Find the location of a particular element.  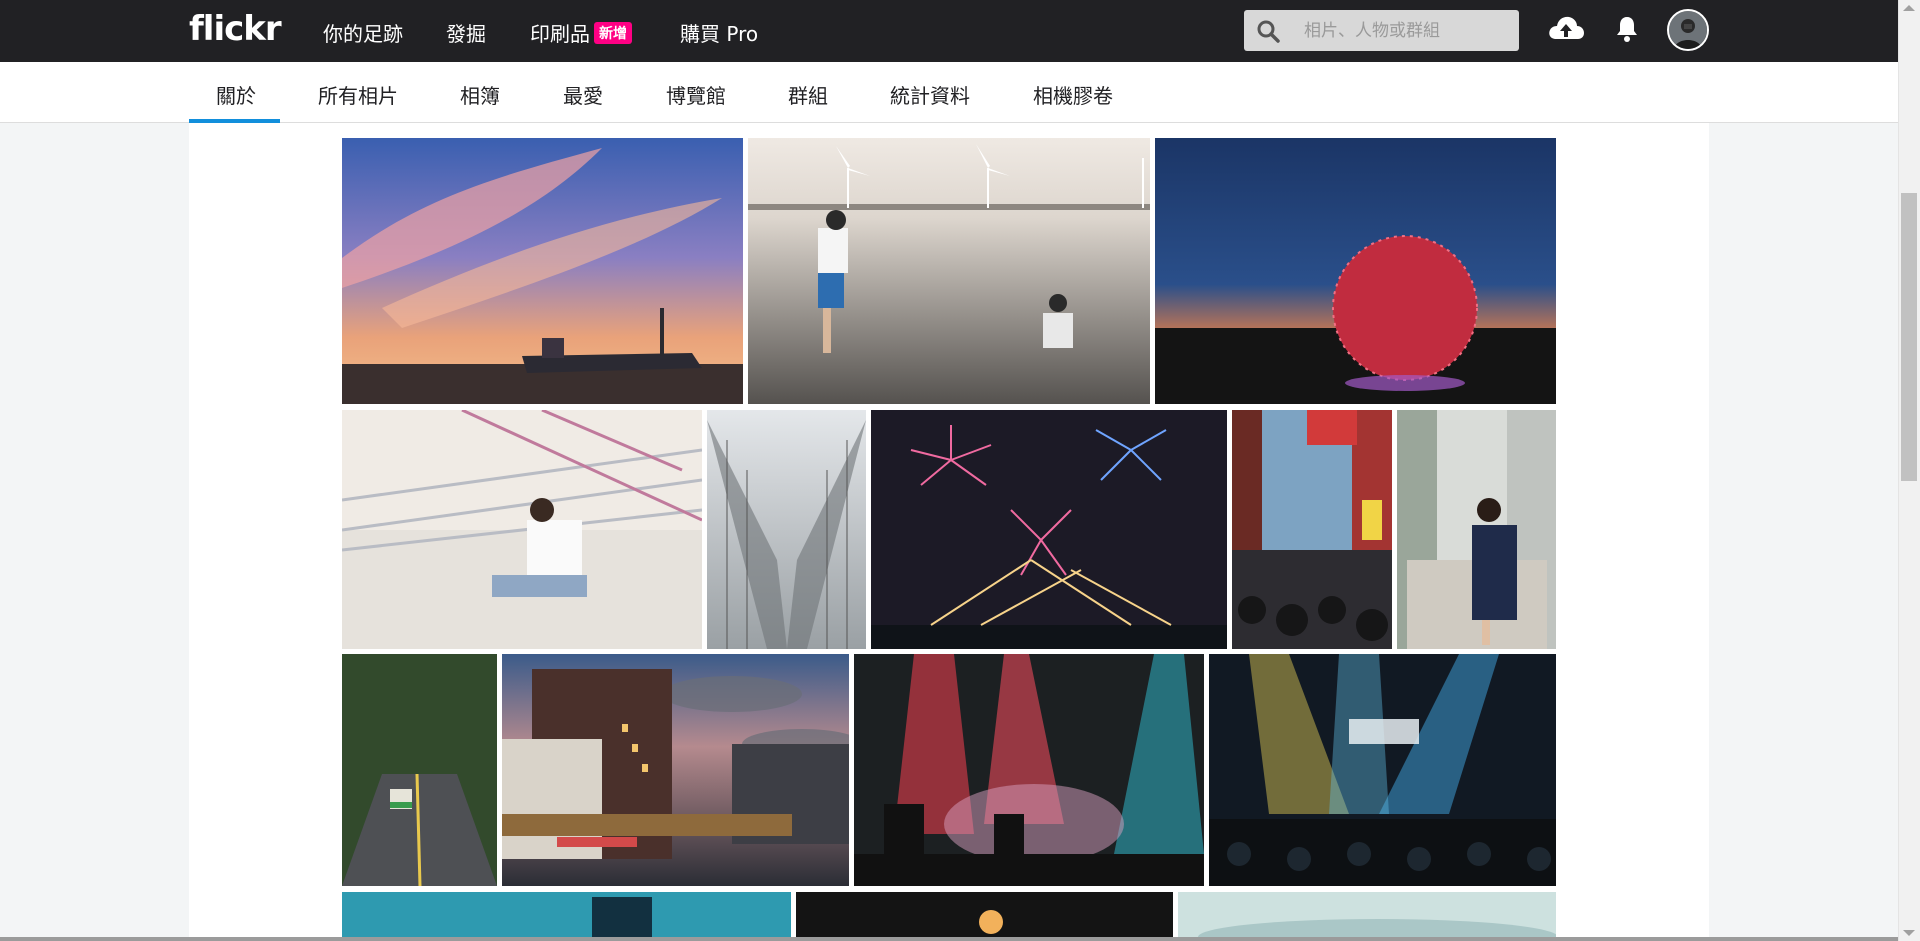

photo-tree-tunnel-road is located at coordinates (419, 770).